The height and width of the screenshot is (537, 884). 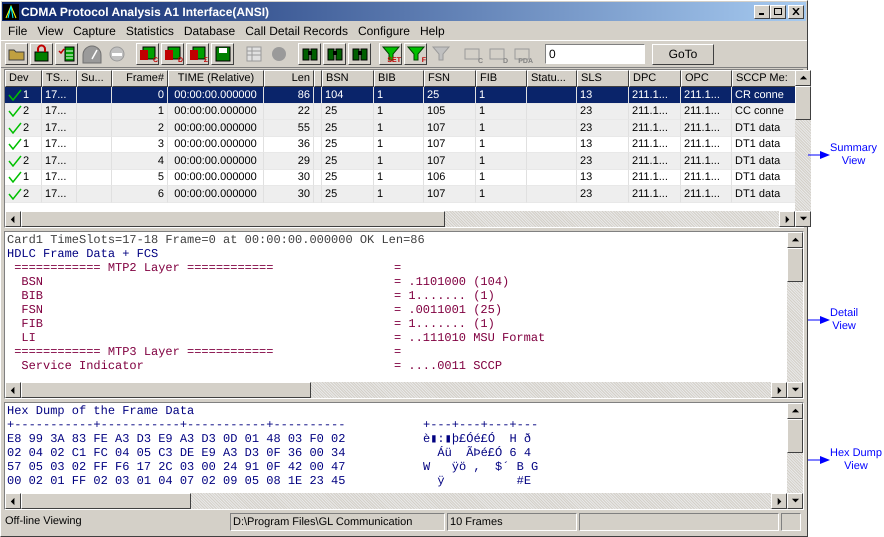 What do you see at coordinates (400, 194) in the screenshot?
I see `table-row: 2 17... 6 00:00:00.000000 30 25 1 107 1 23 211.1... 211.1... DT1 data` at bounding box center [400, 194].